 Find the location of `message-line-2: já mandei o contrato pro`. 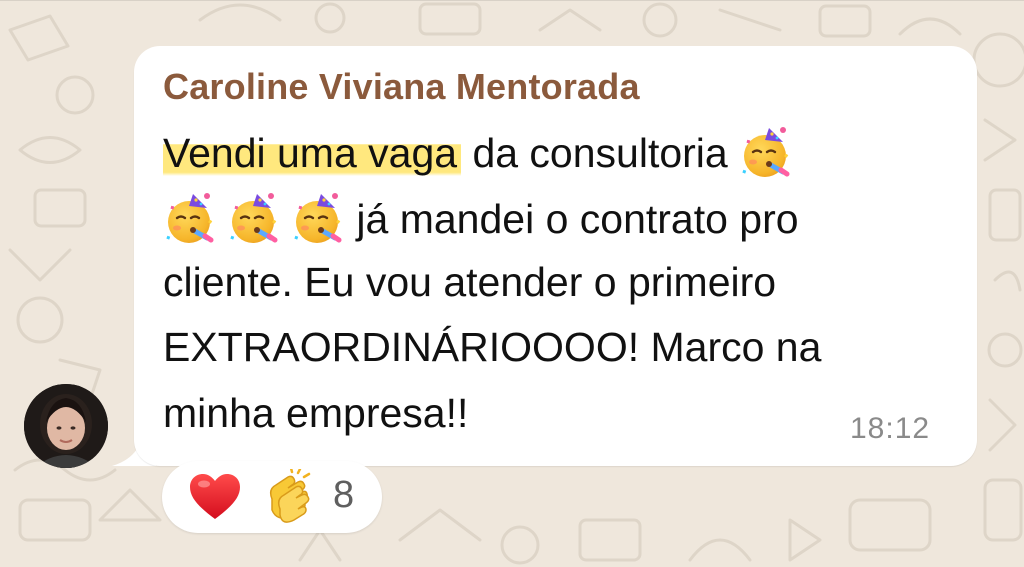

message-line-2: já mandei o contrato pro is located at coordinates (481, 219).